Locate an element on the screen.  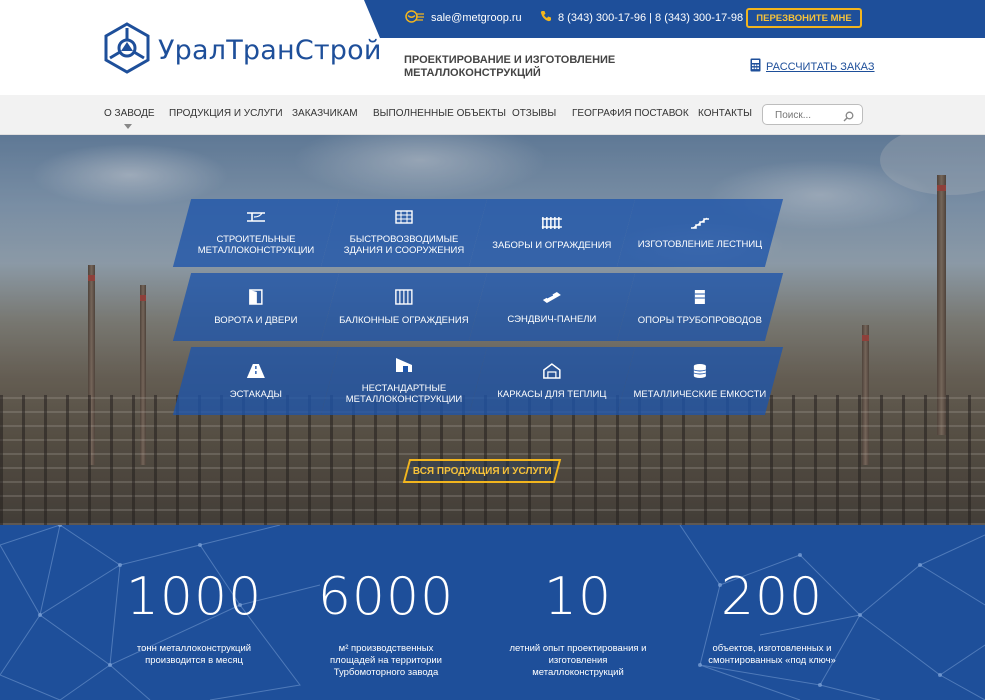
product-tile-building-structures: СТРОИТЕЛЬНЫЕ МЕТАЛЛОКОНСТРУКЦИИ is located at coordinates (256, 233).